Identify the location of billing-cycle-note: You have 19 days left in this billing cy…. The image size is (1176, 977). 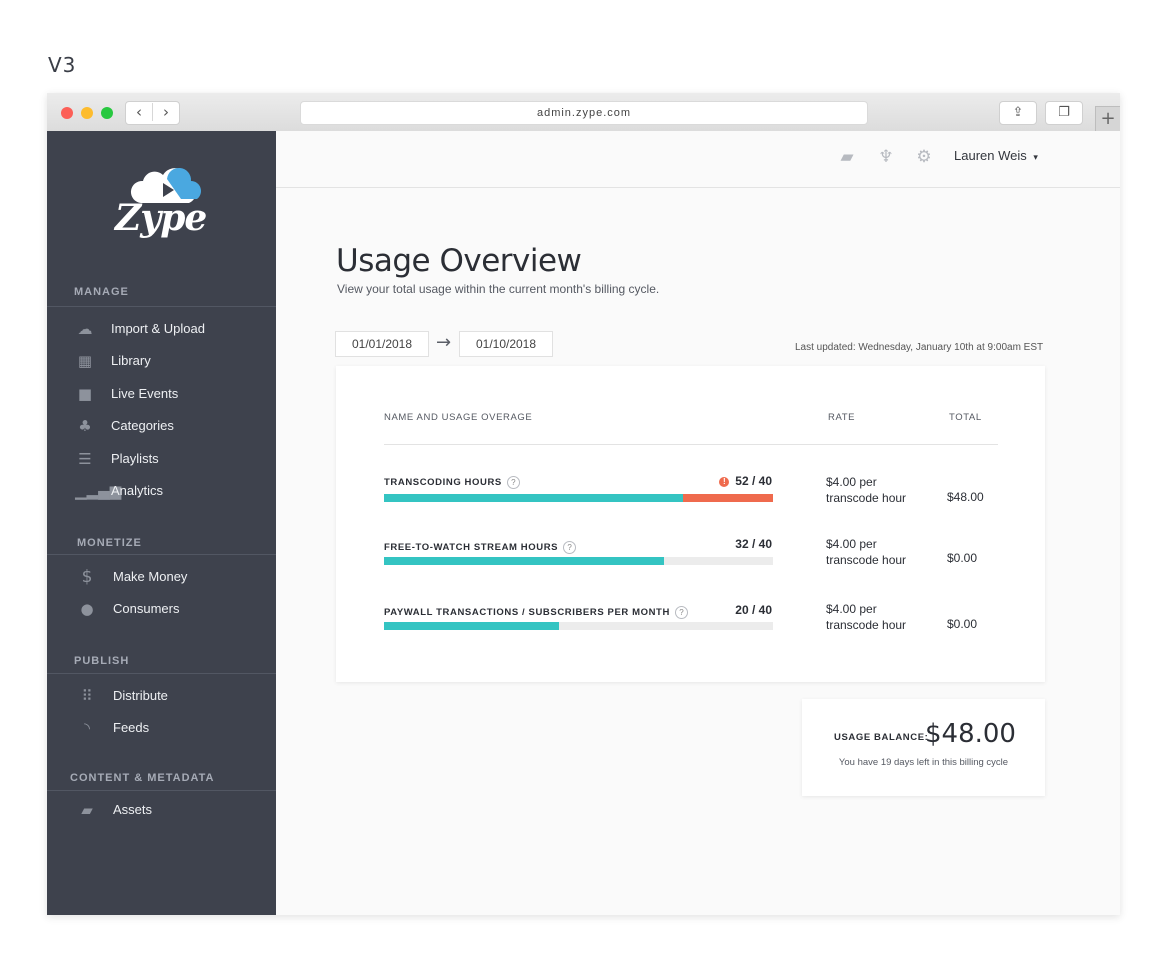
(923, 762).